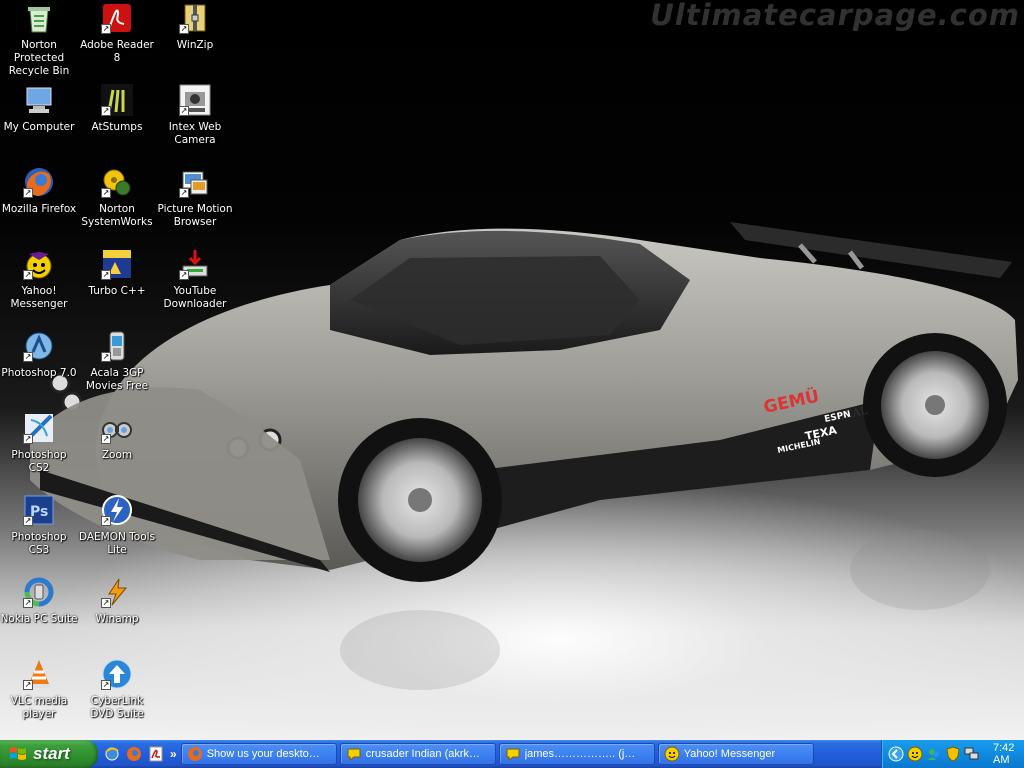 The height and width of the screenshot is (768, 1024). I want to click on winzip-icon: ↗, so click(195, 18).